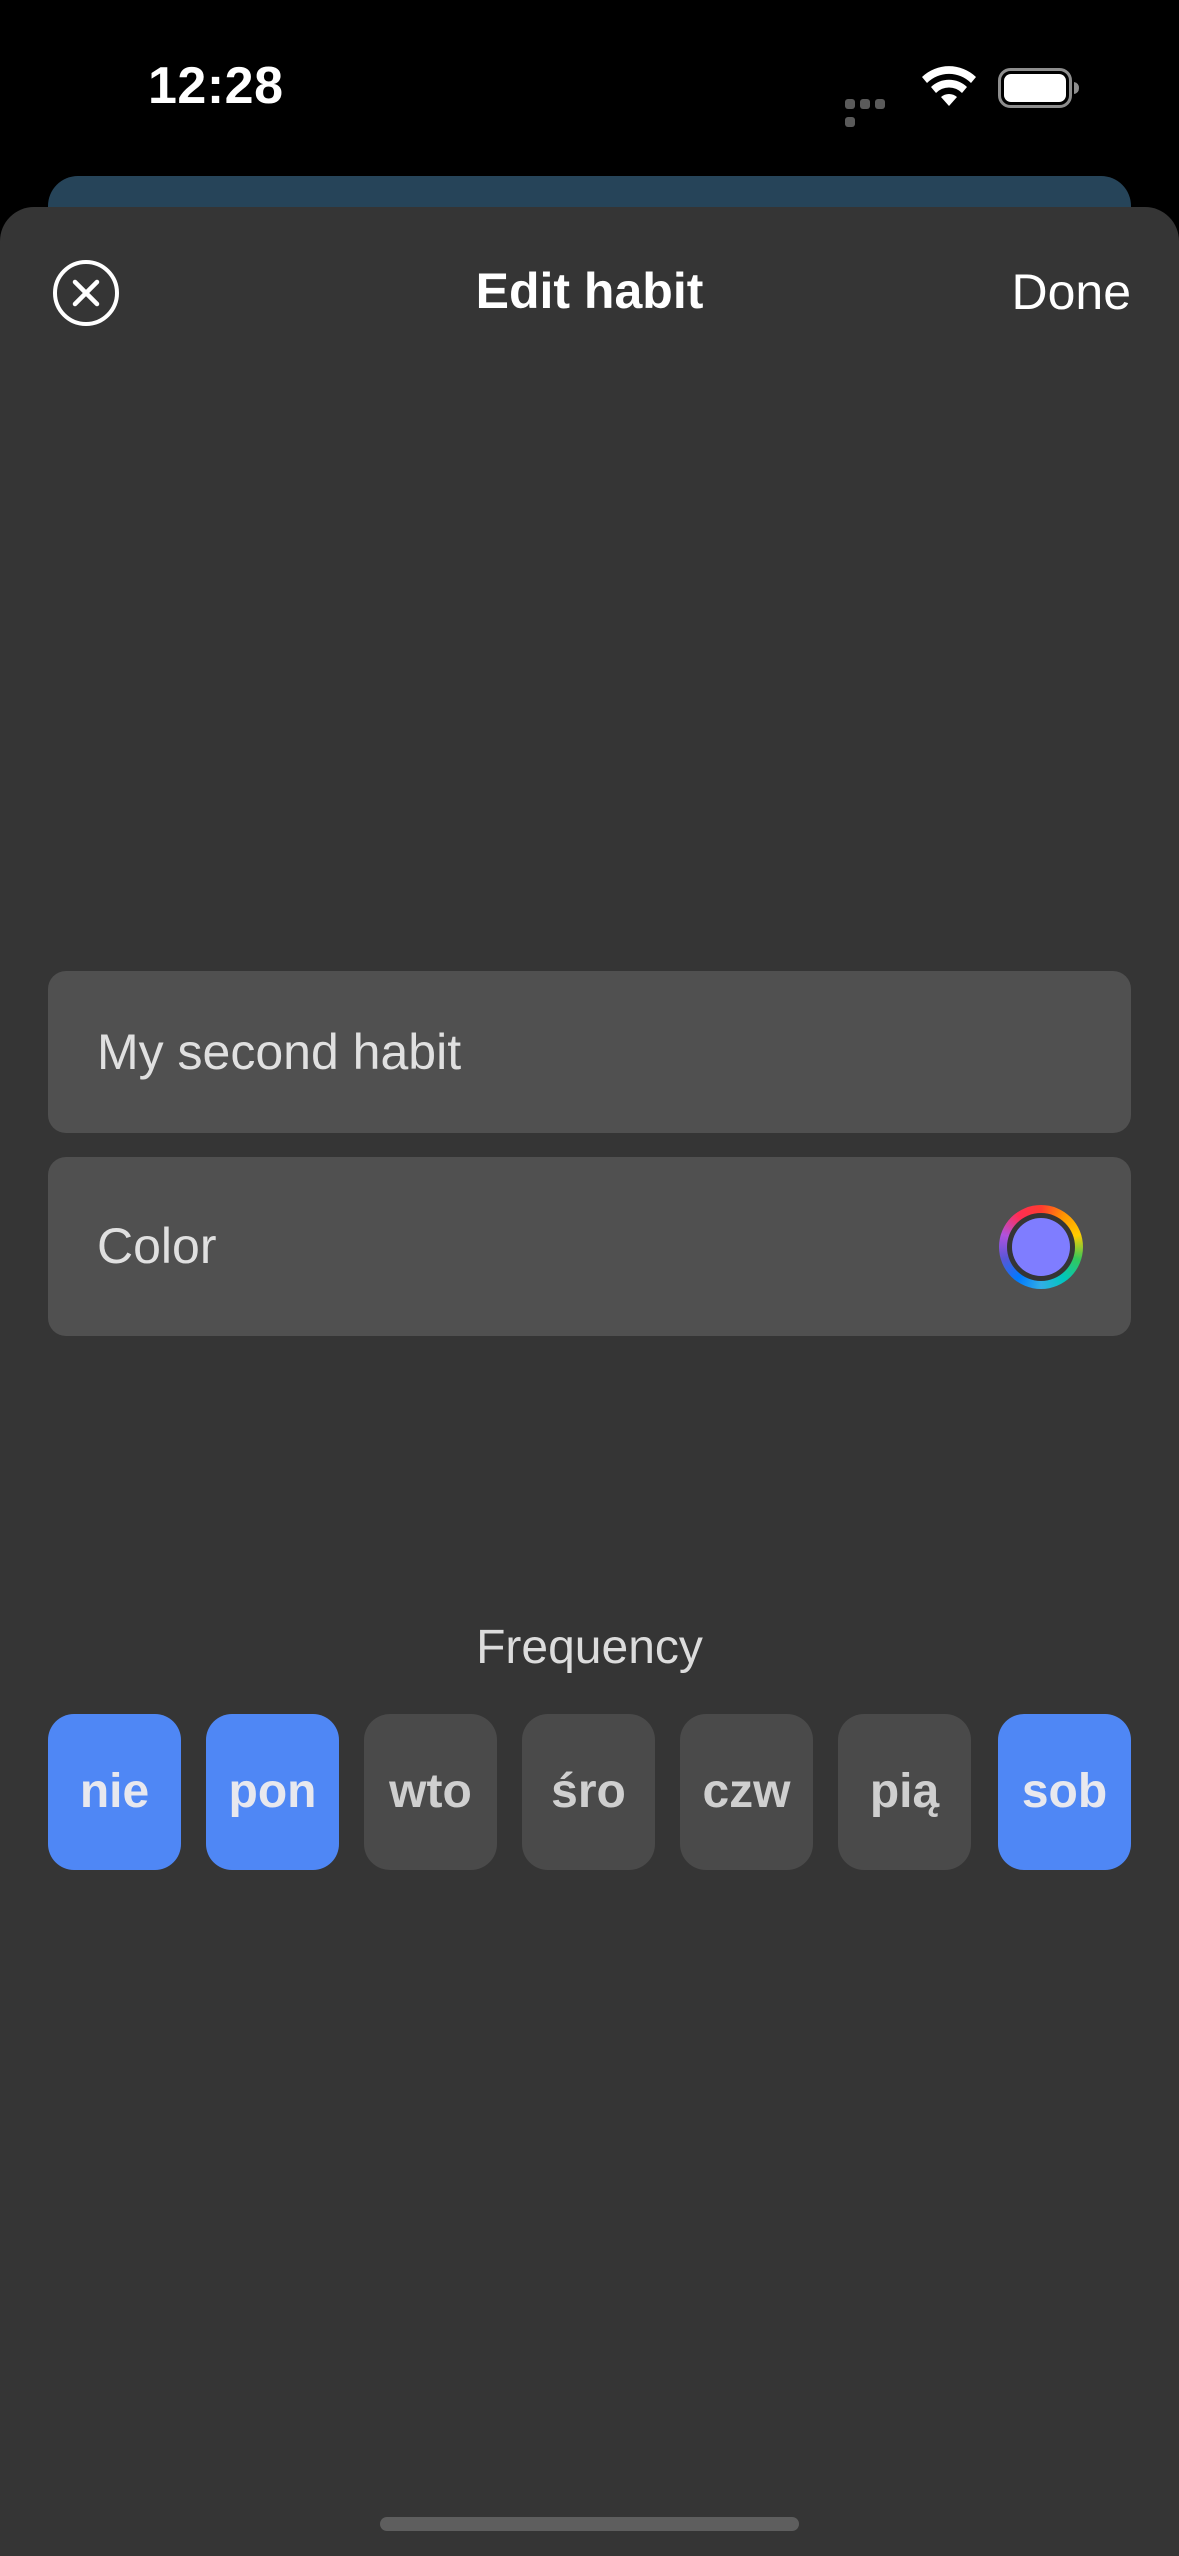 The width and height of the screenshot is (1179, 2556). I want to click on status-bar: 12:28, so click(589, 87).